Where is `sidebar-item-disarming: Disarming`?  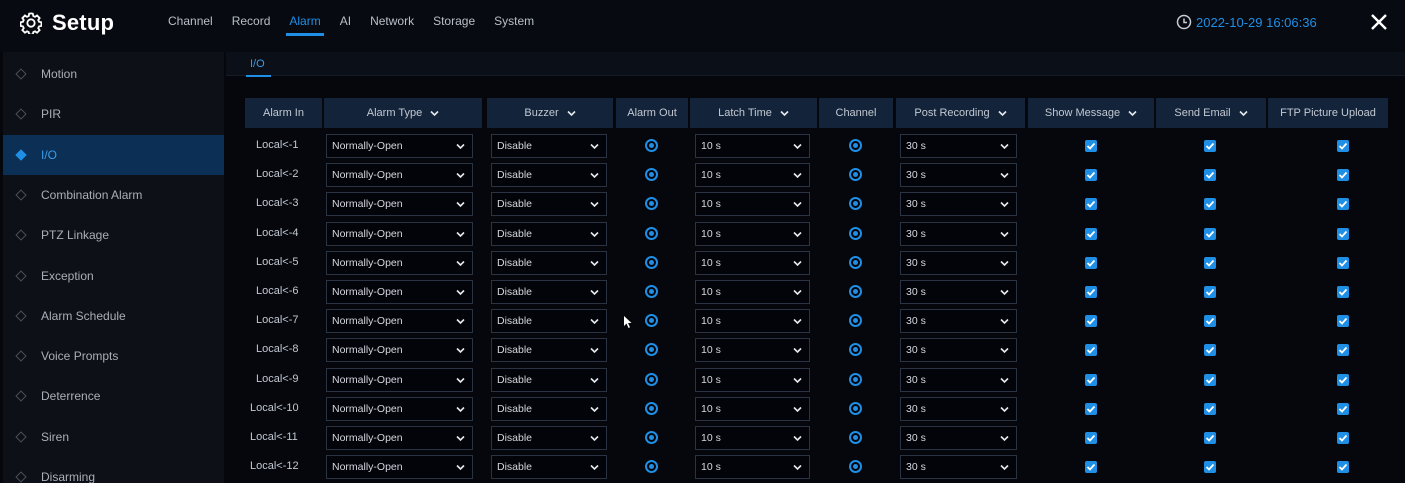
sidebar-item-disarming: Disarming is located at coordinates (113, 470).